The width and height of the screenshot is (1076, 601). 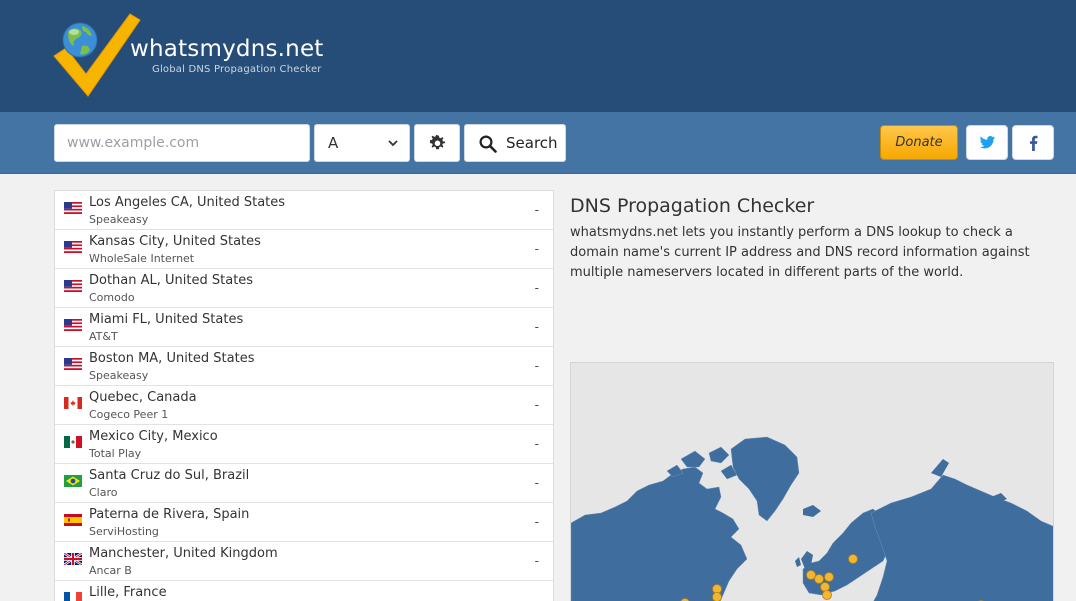 I want to click on server-row: Los Angeles CA, United States Speakeasy -, so click(x=304, y=210).